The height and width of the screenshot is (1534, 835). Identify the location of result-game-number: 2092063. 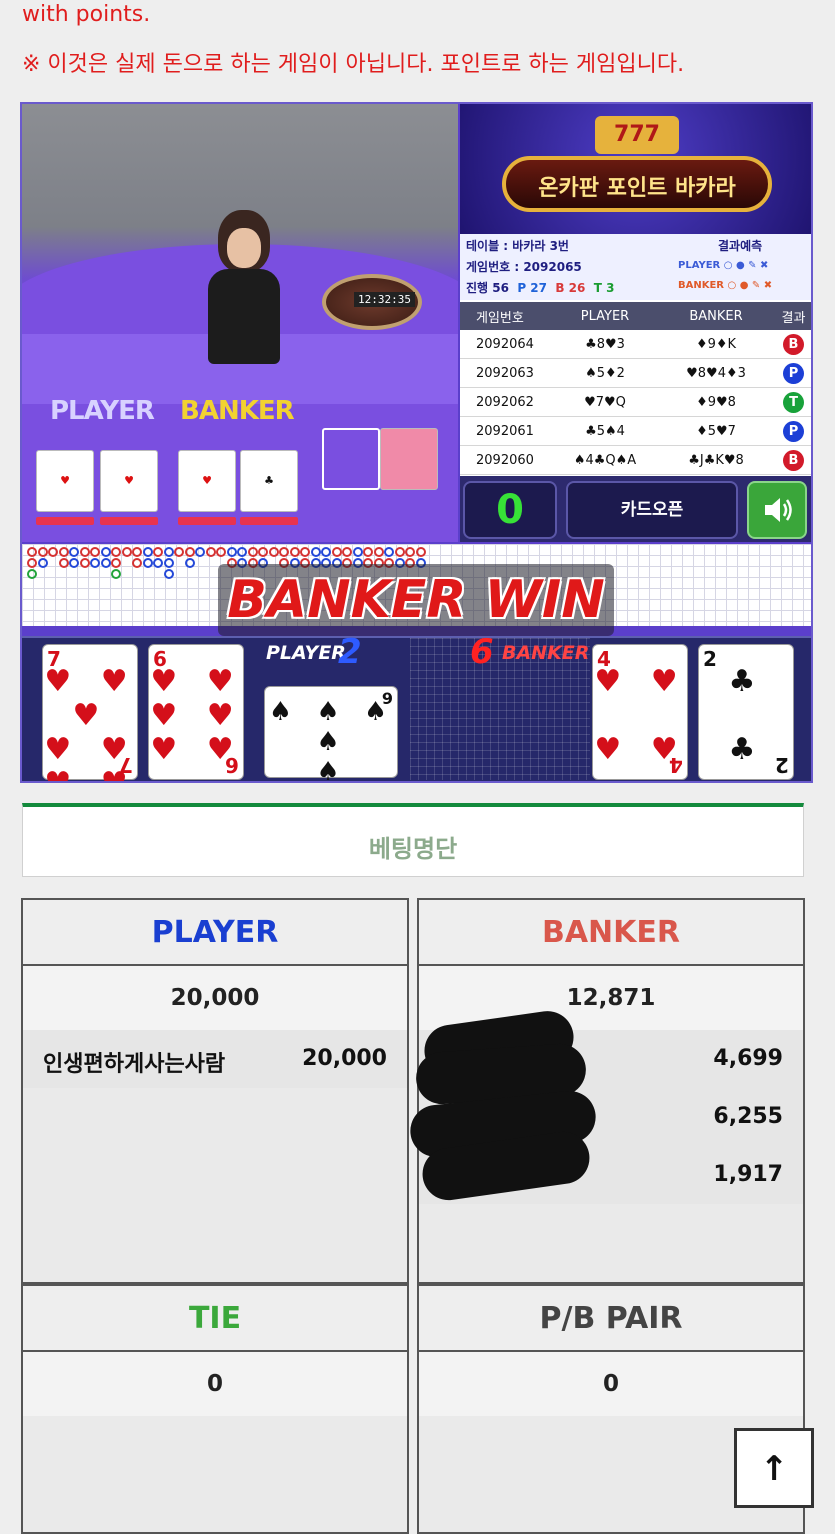
(505, 373).